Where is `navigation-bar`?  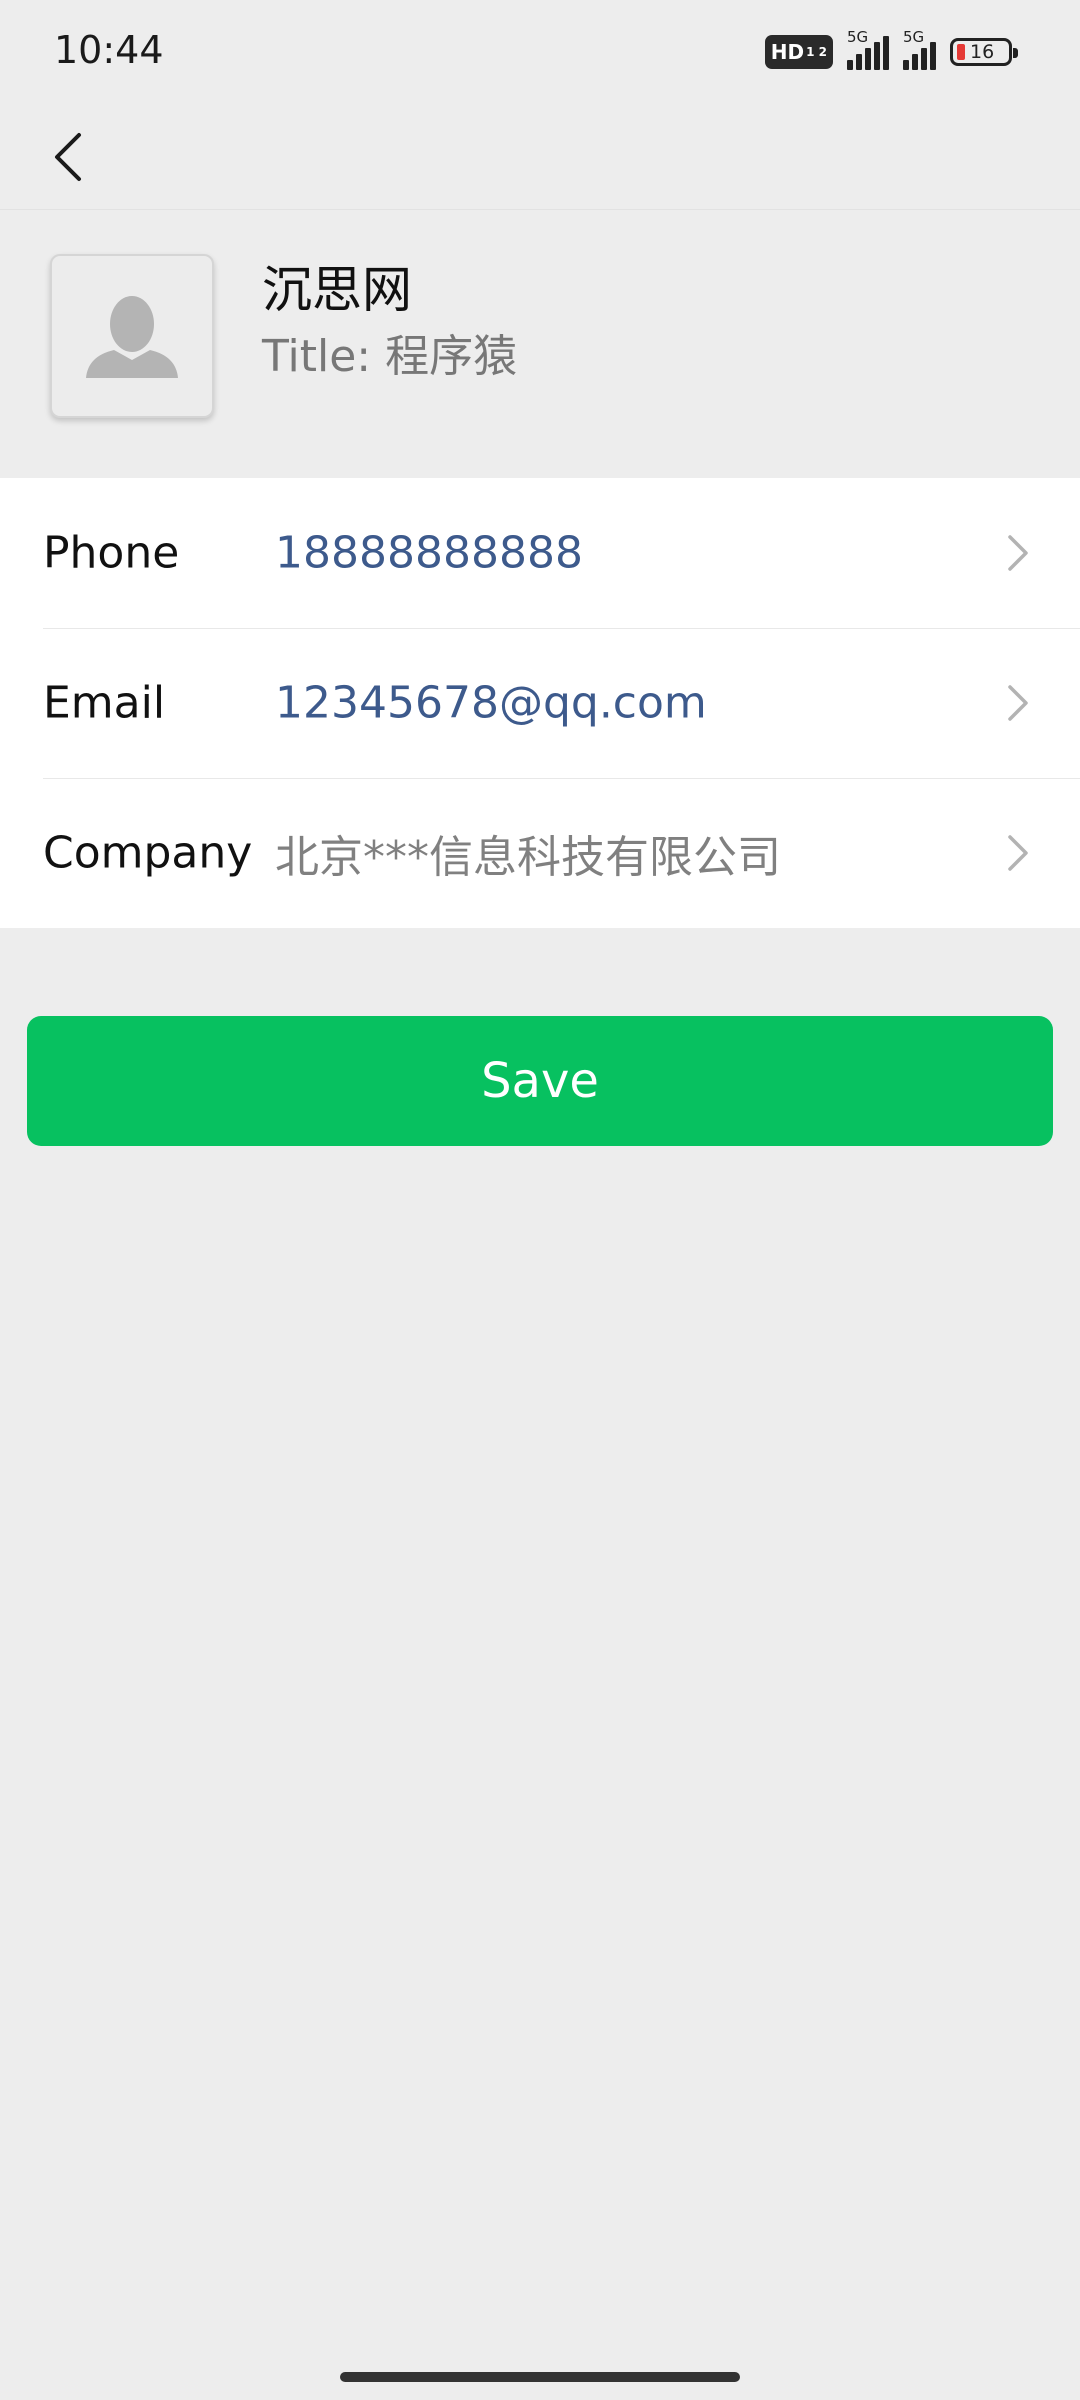
navigation-bar is located at coordinates (540, 157).